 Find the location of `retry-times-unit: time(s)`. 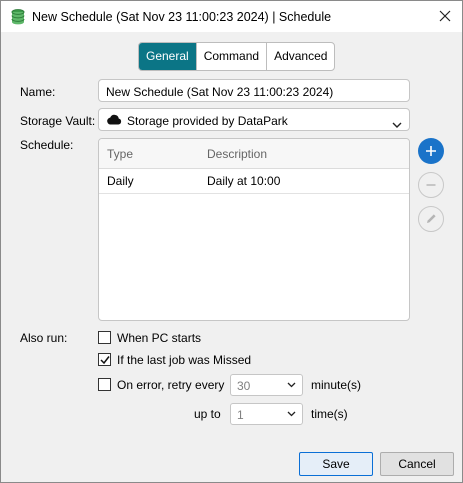

retry-times-unit: time(s) is located at coordinates (329, 414).